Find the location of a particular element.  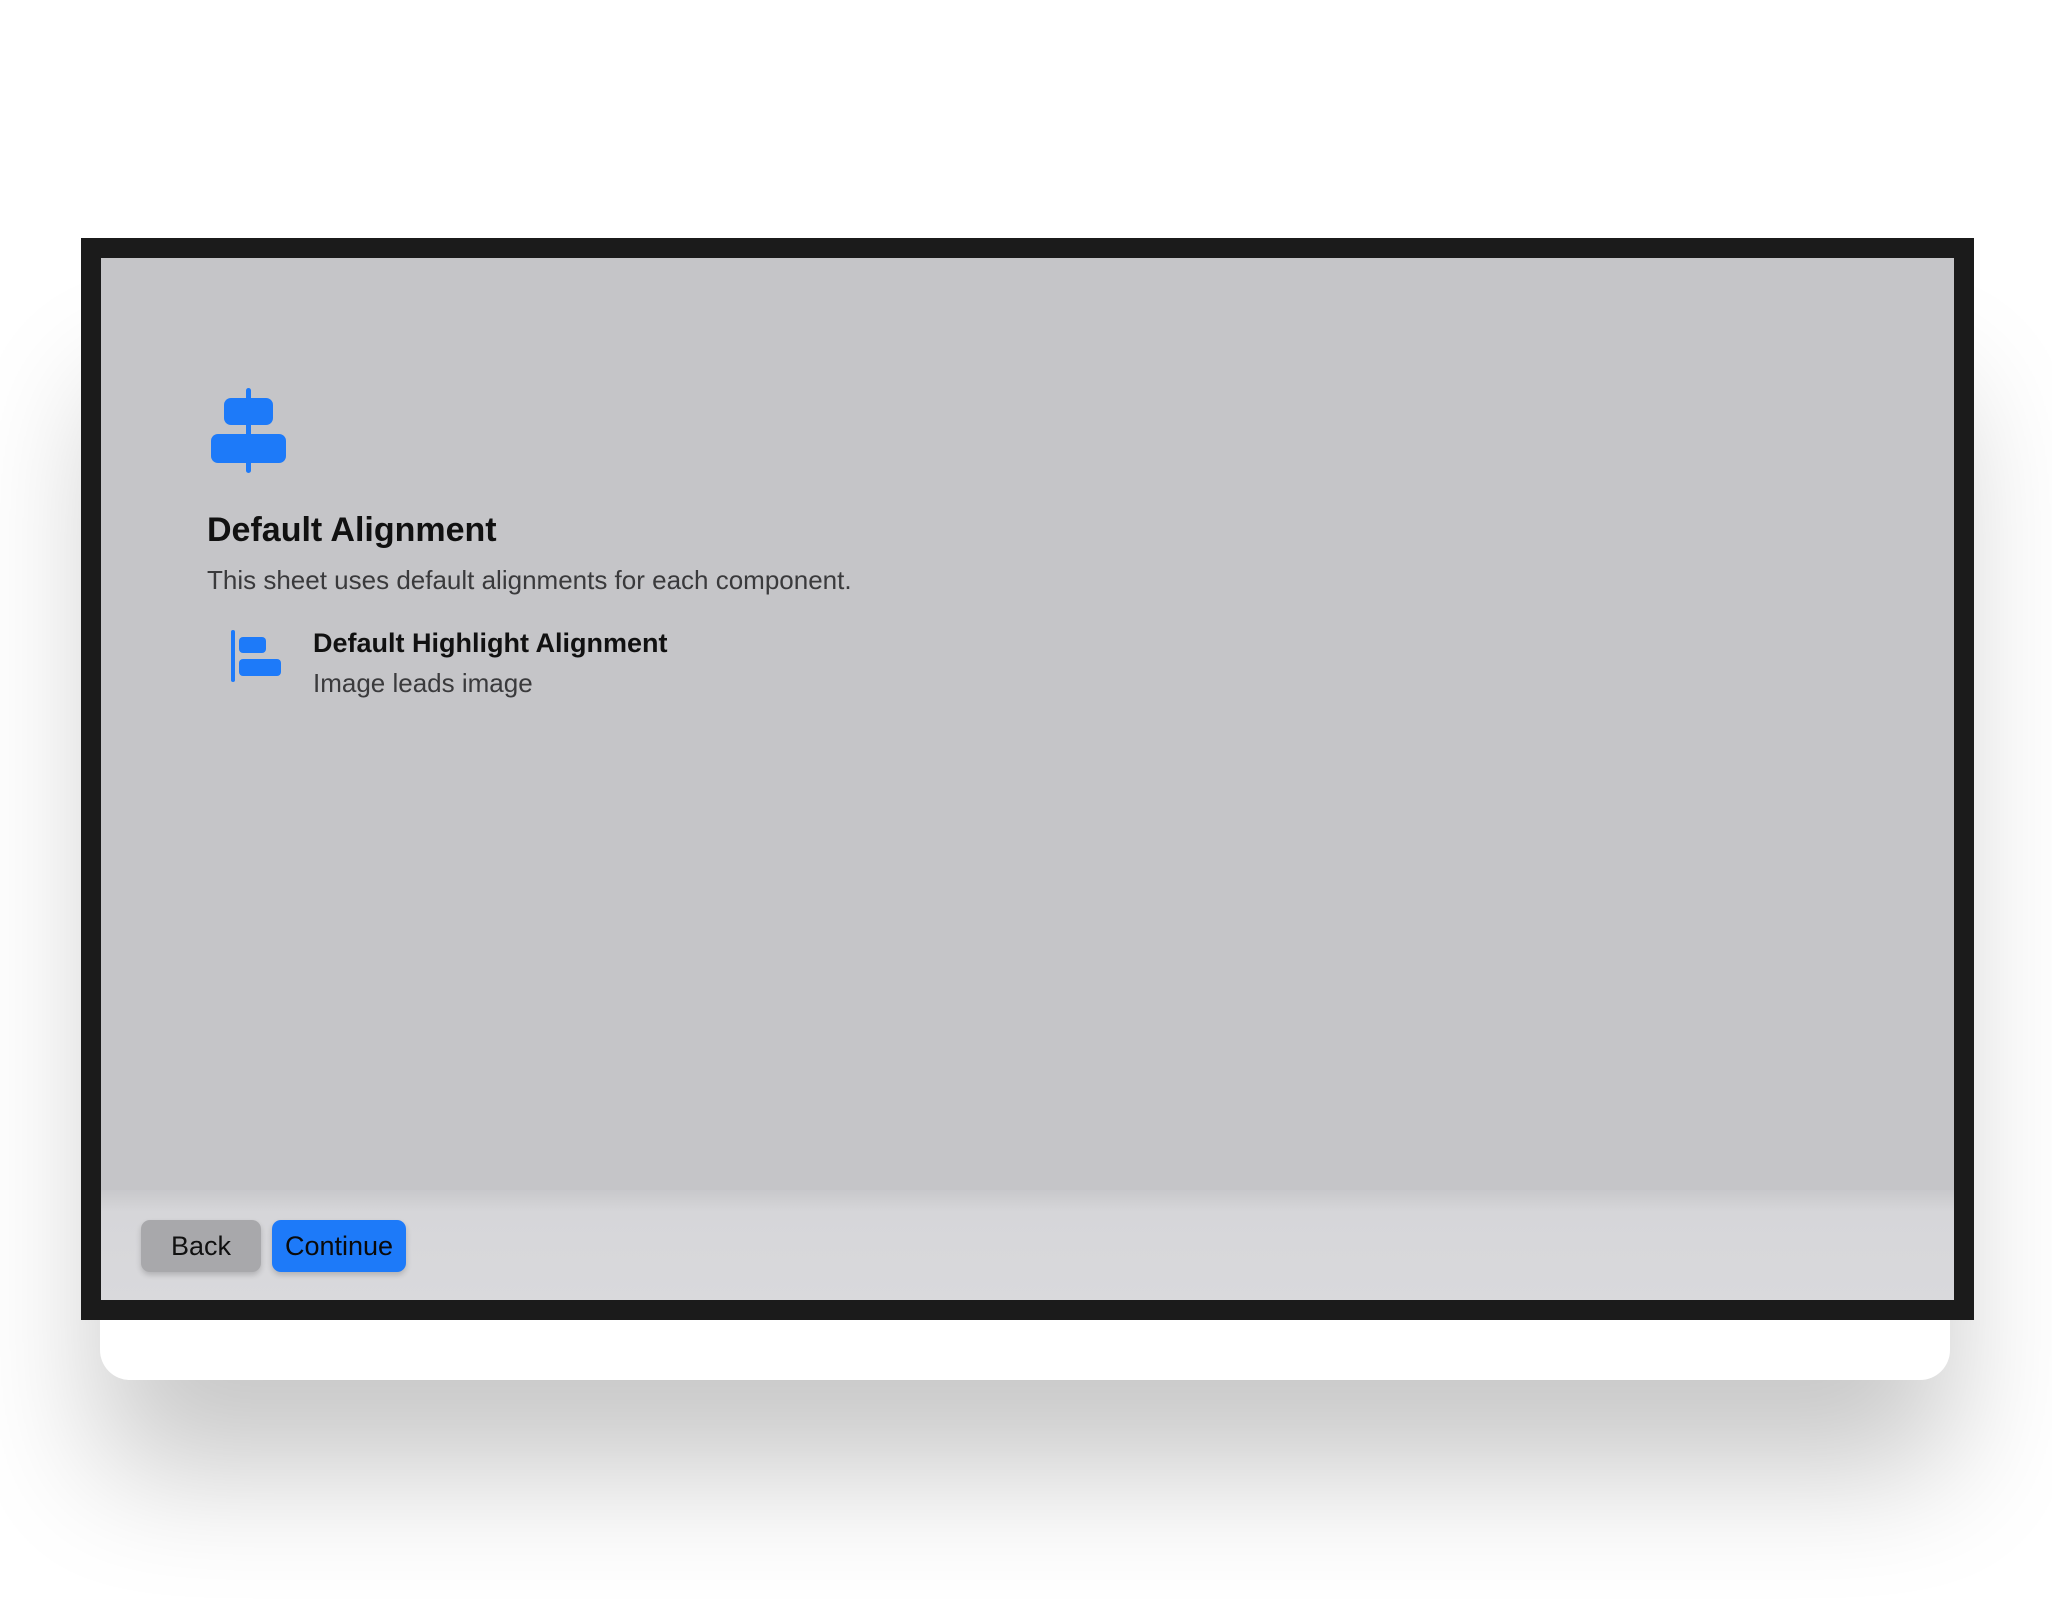

sheet-title: Default Alignment is located at coordinates (352, 530).